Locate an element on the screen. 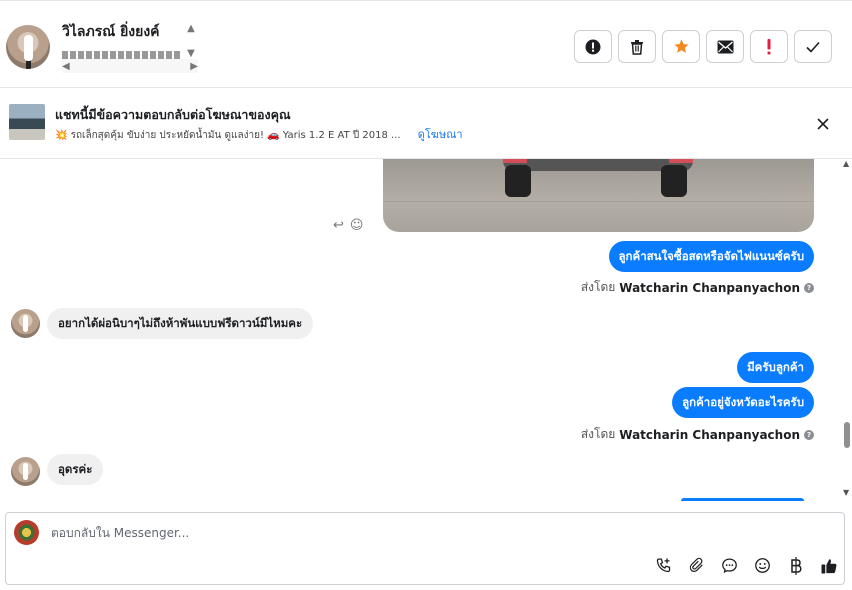 The image size is (852, 590). image-actions: ↩ ☺ is located at coordinates (348, 225).